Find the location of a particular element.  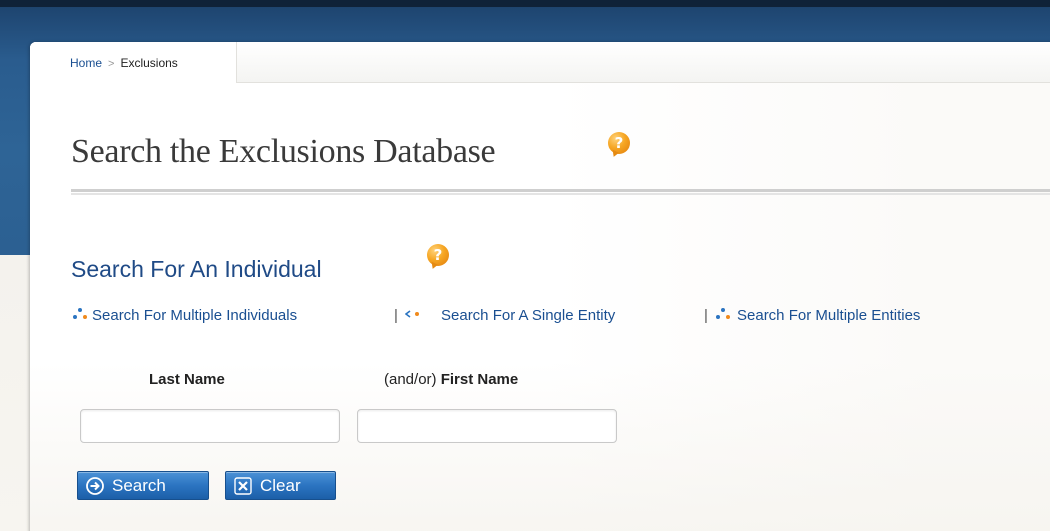

search-button: Search is located at coordinates (143, 485).